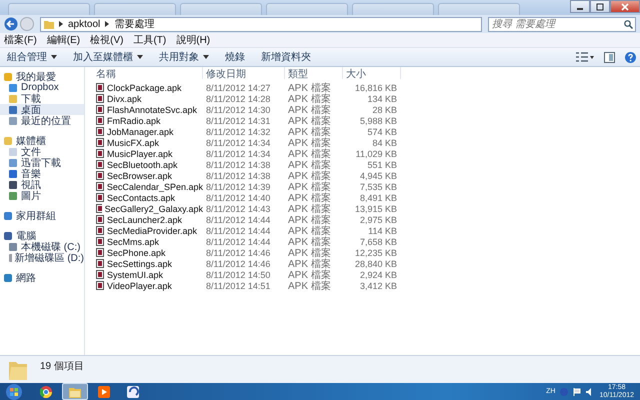 The image size is (640, 400). I want to click on address-bar: apktool 需要處理, so click(261, 24).